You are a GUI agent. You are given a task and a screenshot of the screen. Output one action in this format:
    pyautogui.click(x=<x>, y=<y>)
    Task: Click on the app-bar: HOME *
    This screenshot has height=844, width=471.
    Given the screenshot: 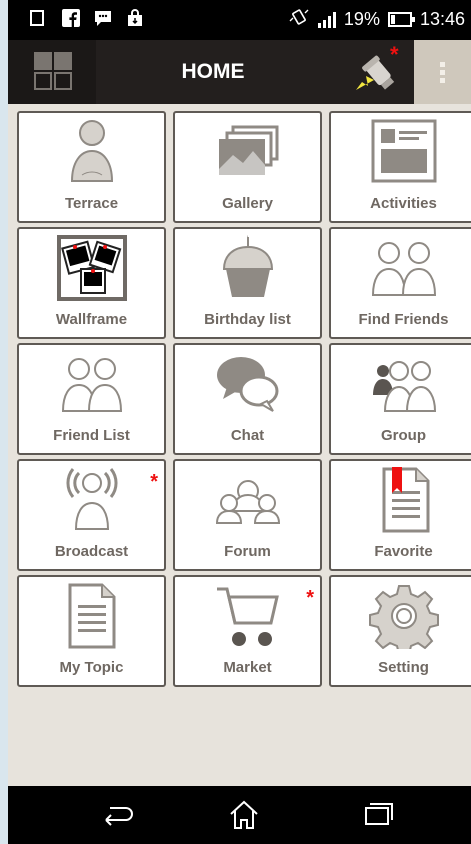 What is the action you would take?
    pyautogui.click(x=239, y=72)
    